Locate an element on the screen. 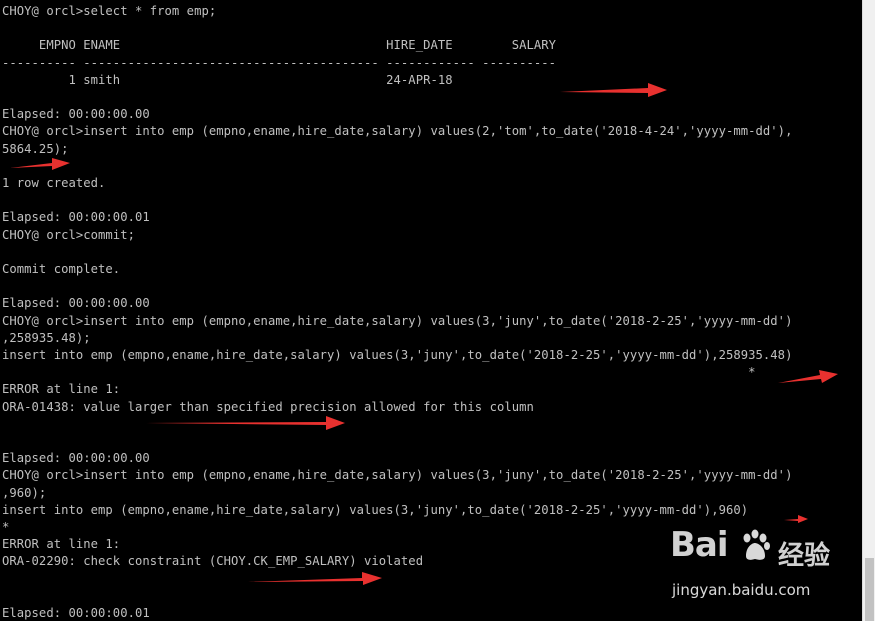  console-line: 1 smith 24-APR-18 is located at coordinates (227, 79).